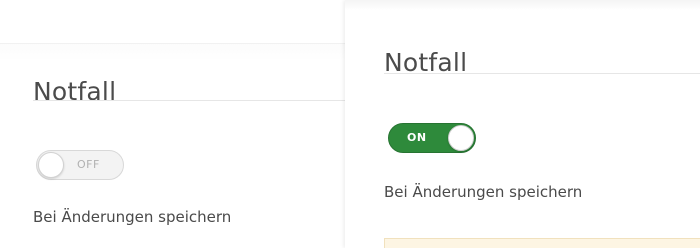 This screenshot has height=248, width=700. What do you see at coordinates (432, 138) in the screenshot?
I see `save-on-change-toggle: ON` at bounding box center [432, 138].